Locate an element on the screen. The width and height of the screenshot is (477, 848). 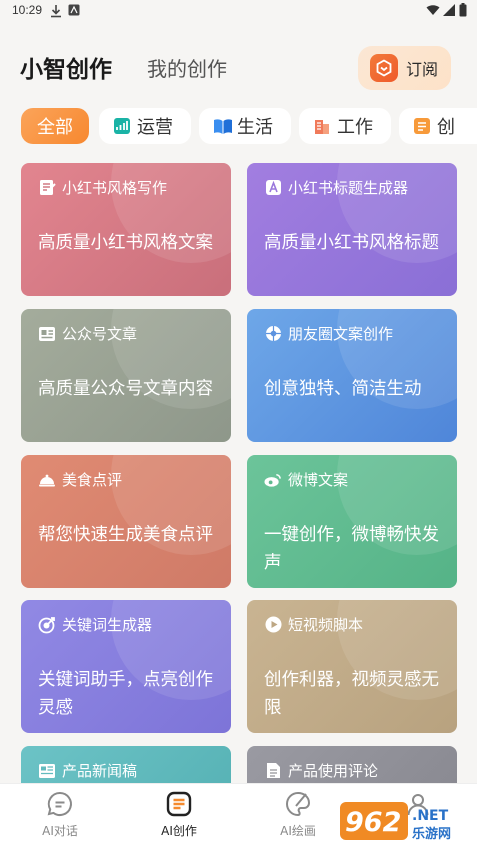
card-header: 产品使用评论 is located at coordinates (321, 770).